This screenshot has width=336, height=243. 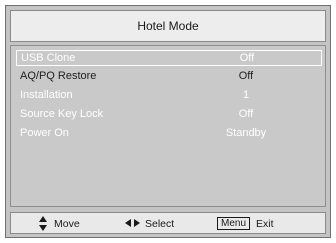 What do you see at coordinates (246, 95) in the screenshot?
I see `menu-item-value: 1` at bounding box center [246, 95].